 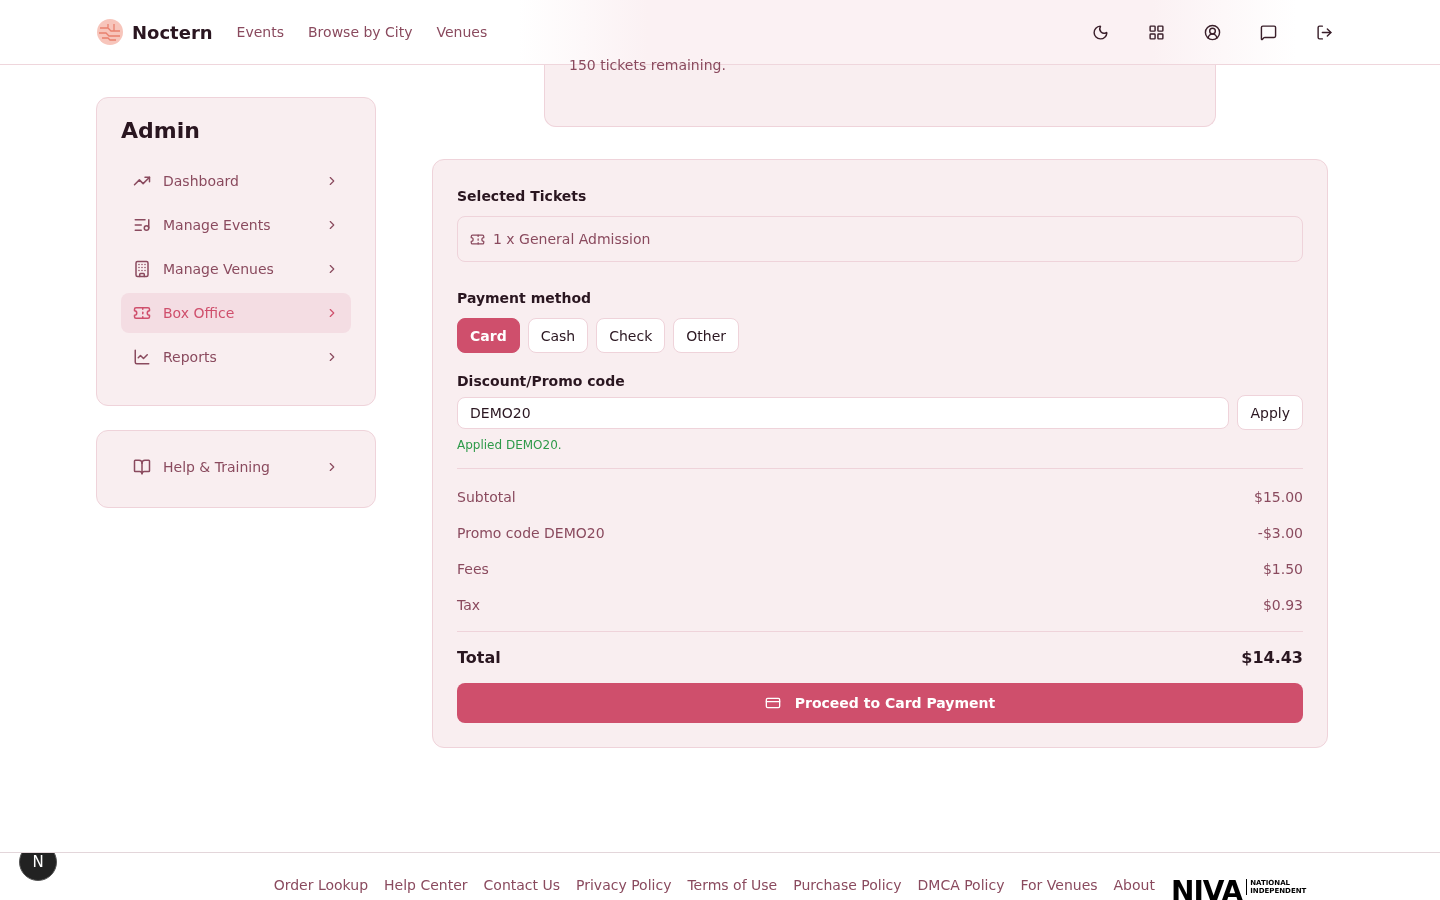 What do you see at coordinates (161, 130) in the screenshot?
I see `panel-title: Admin` at bounding box center [161, 130].